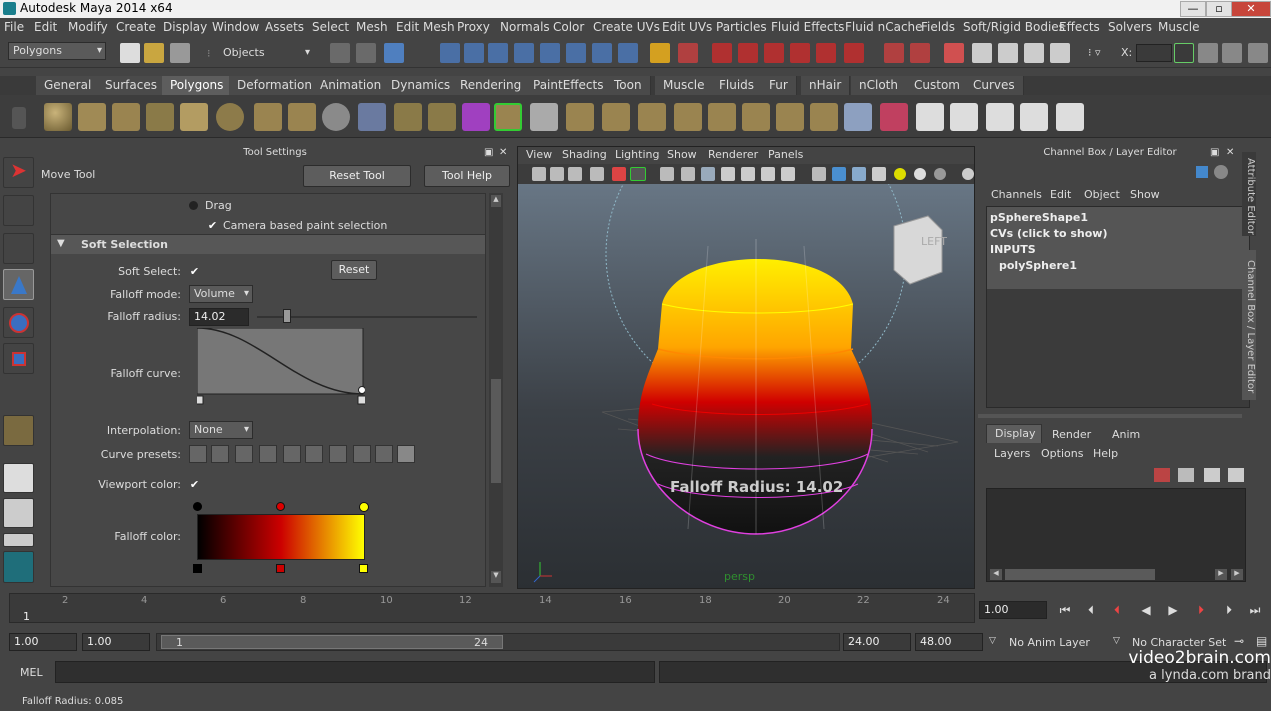  I want to click on reset-tool-button: Reset Tool, so click(357, 176).